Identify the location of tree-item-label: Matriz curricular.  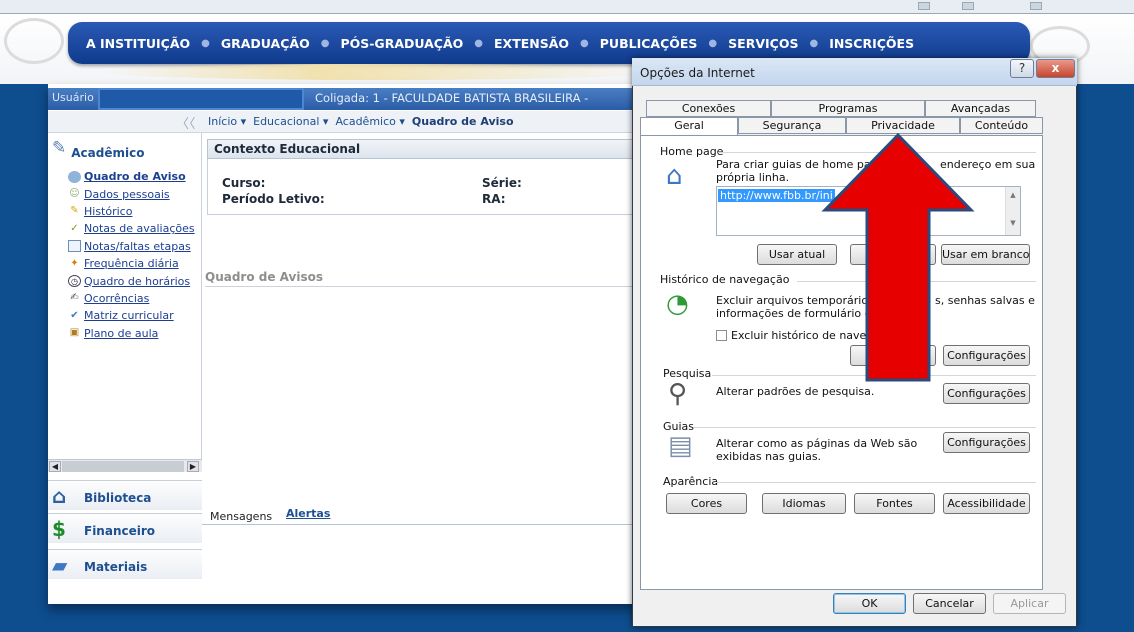
(129, 315).